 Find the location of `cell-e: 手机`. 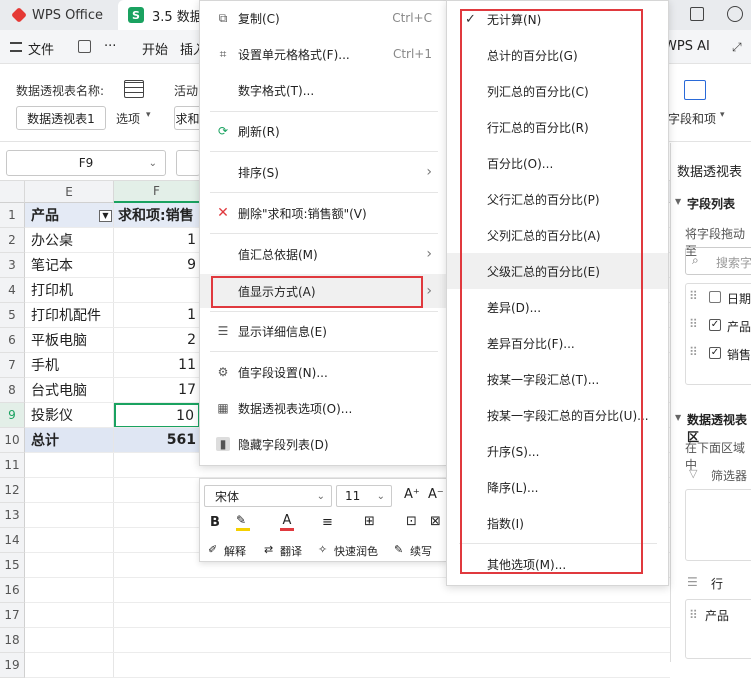

cell-e: 手机 is located at coordinates (69, 365).